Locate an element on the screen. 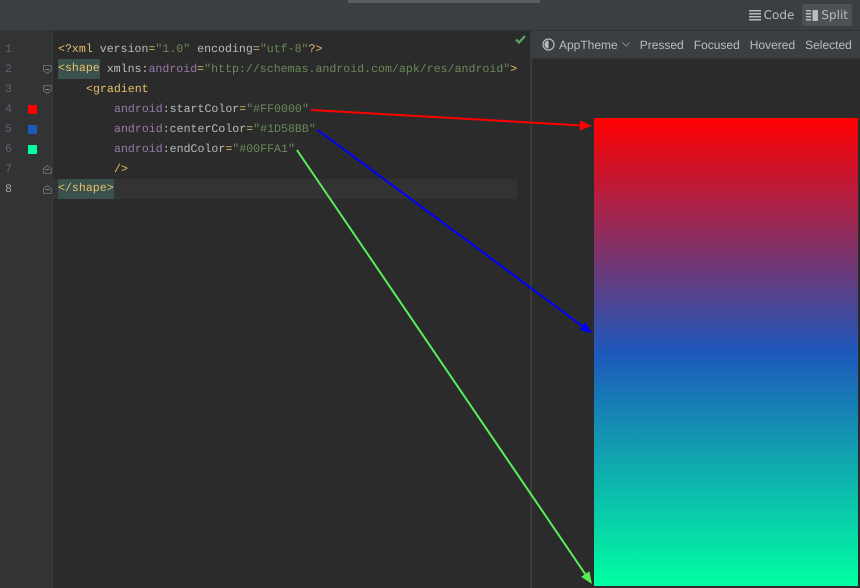  split-icon is located at coordinates (812, 15).